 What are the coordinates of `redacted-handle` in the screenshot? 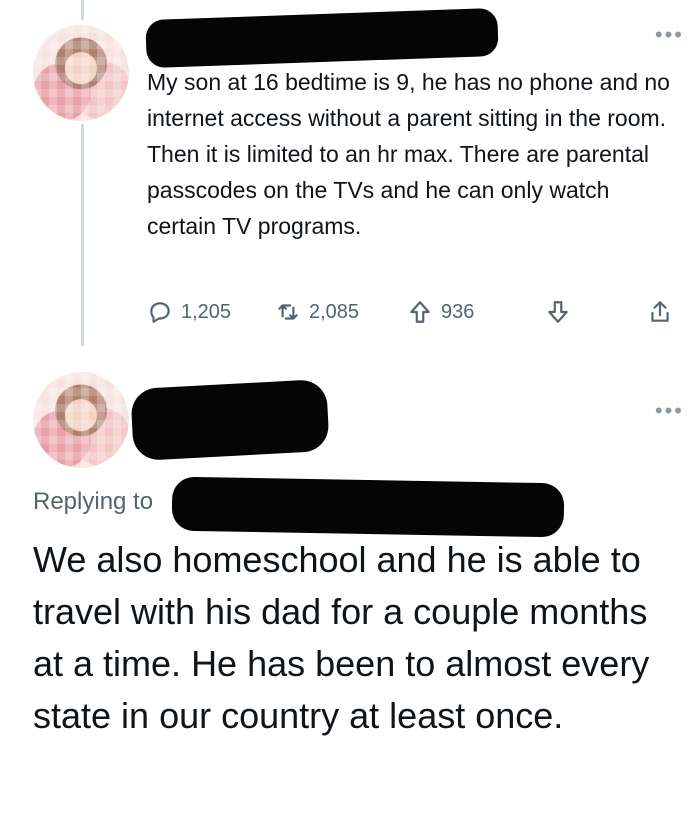 It's located at (368, 507).